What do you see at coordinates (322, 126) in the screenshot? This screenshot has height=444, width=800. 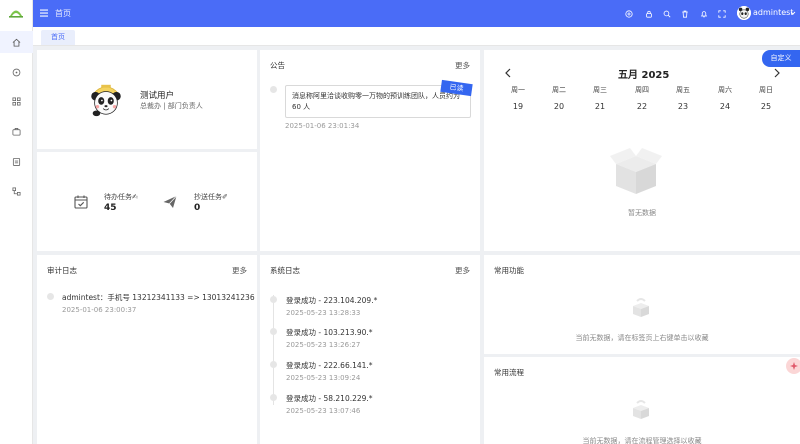 I see `notice-time: 2025-01-06 23:01:34` at bounding box center [322, 126].